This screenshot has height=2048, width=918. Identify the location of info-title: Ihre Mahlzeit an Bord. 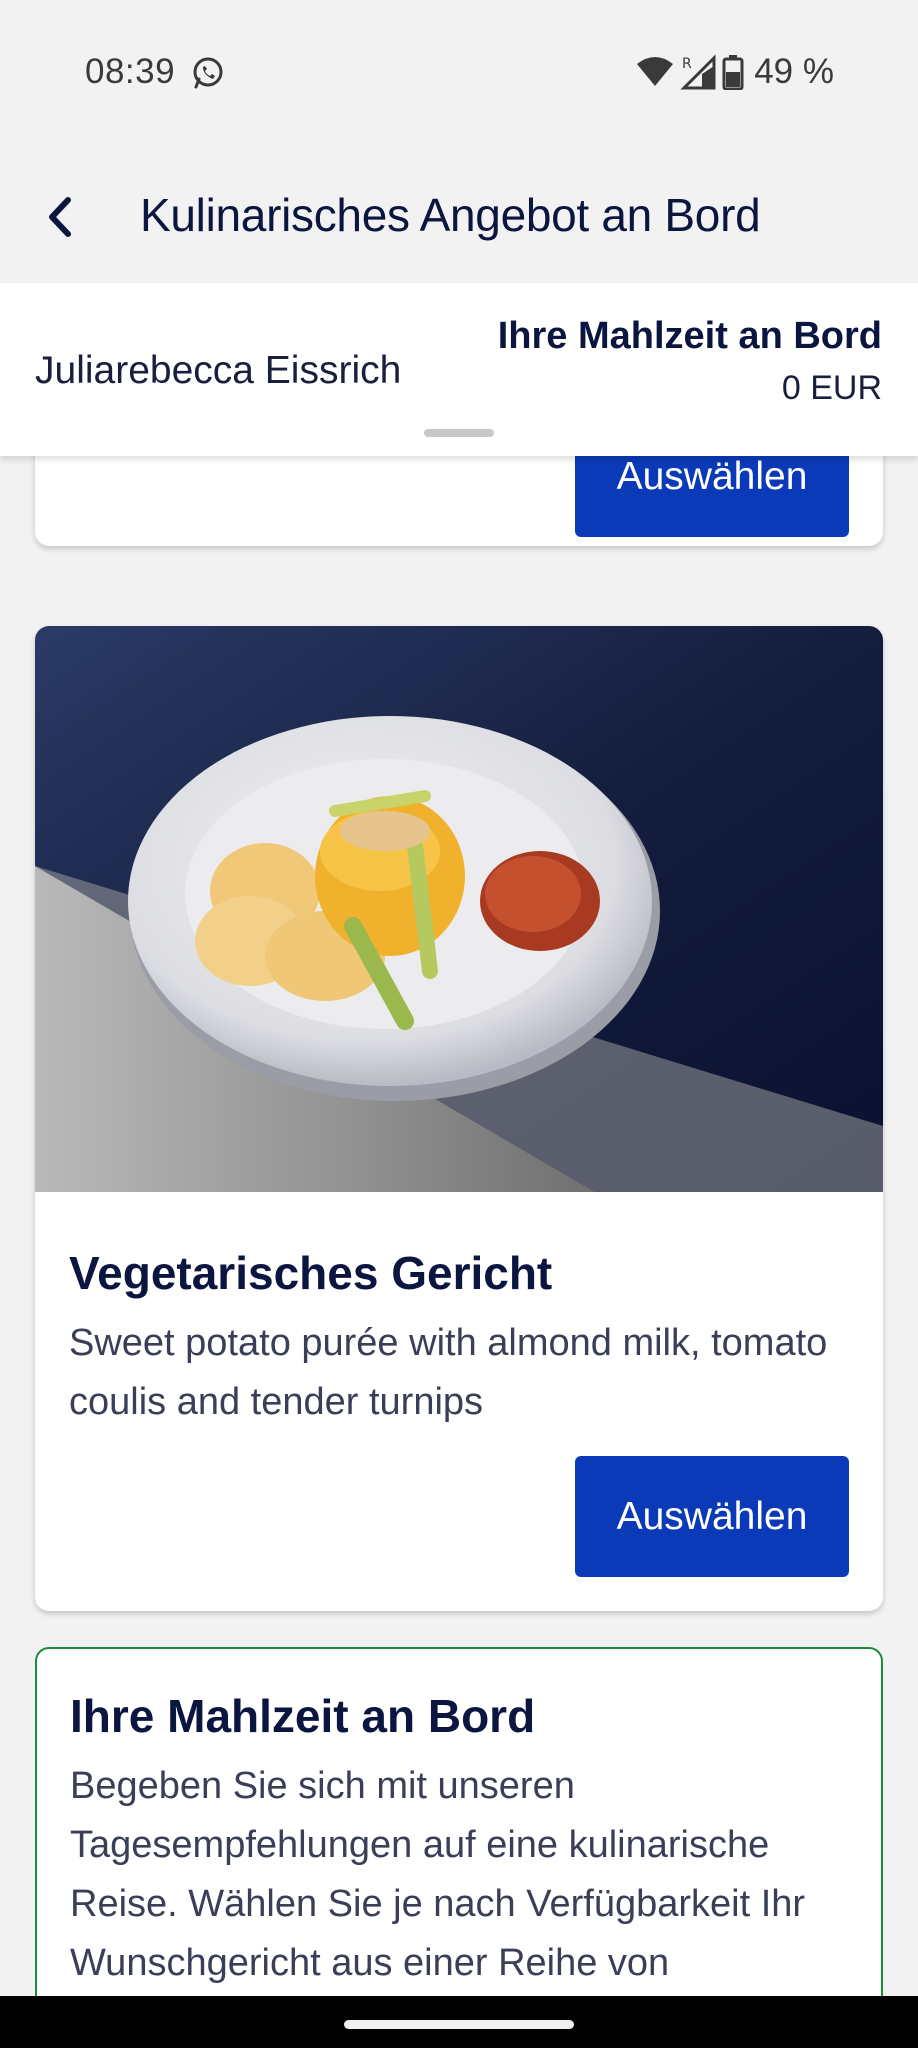
(303, 1716).